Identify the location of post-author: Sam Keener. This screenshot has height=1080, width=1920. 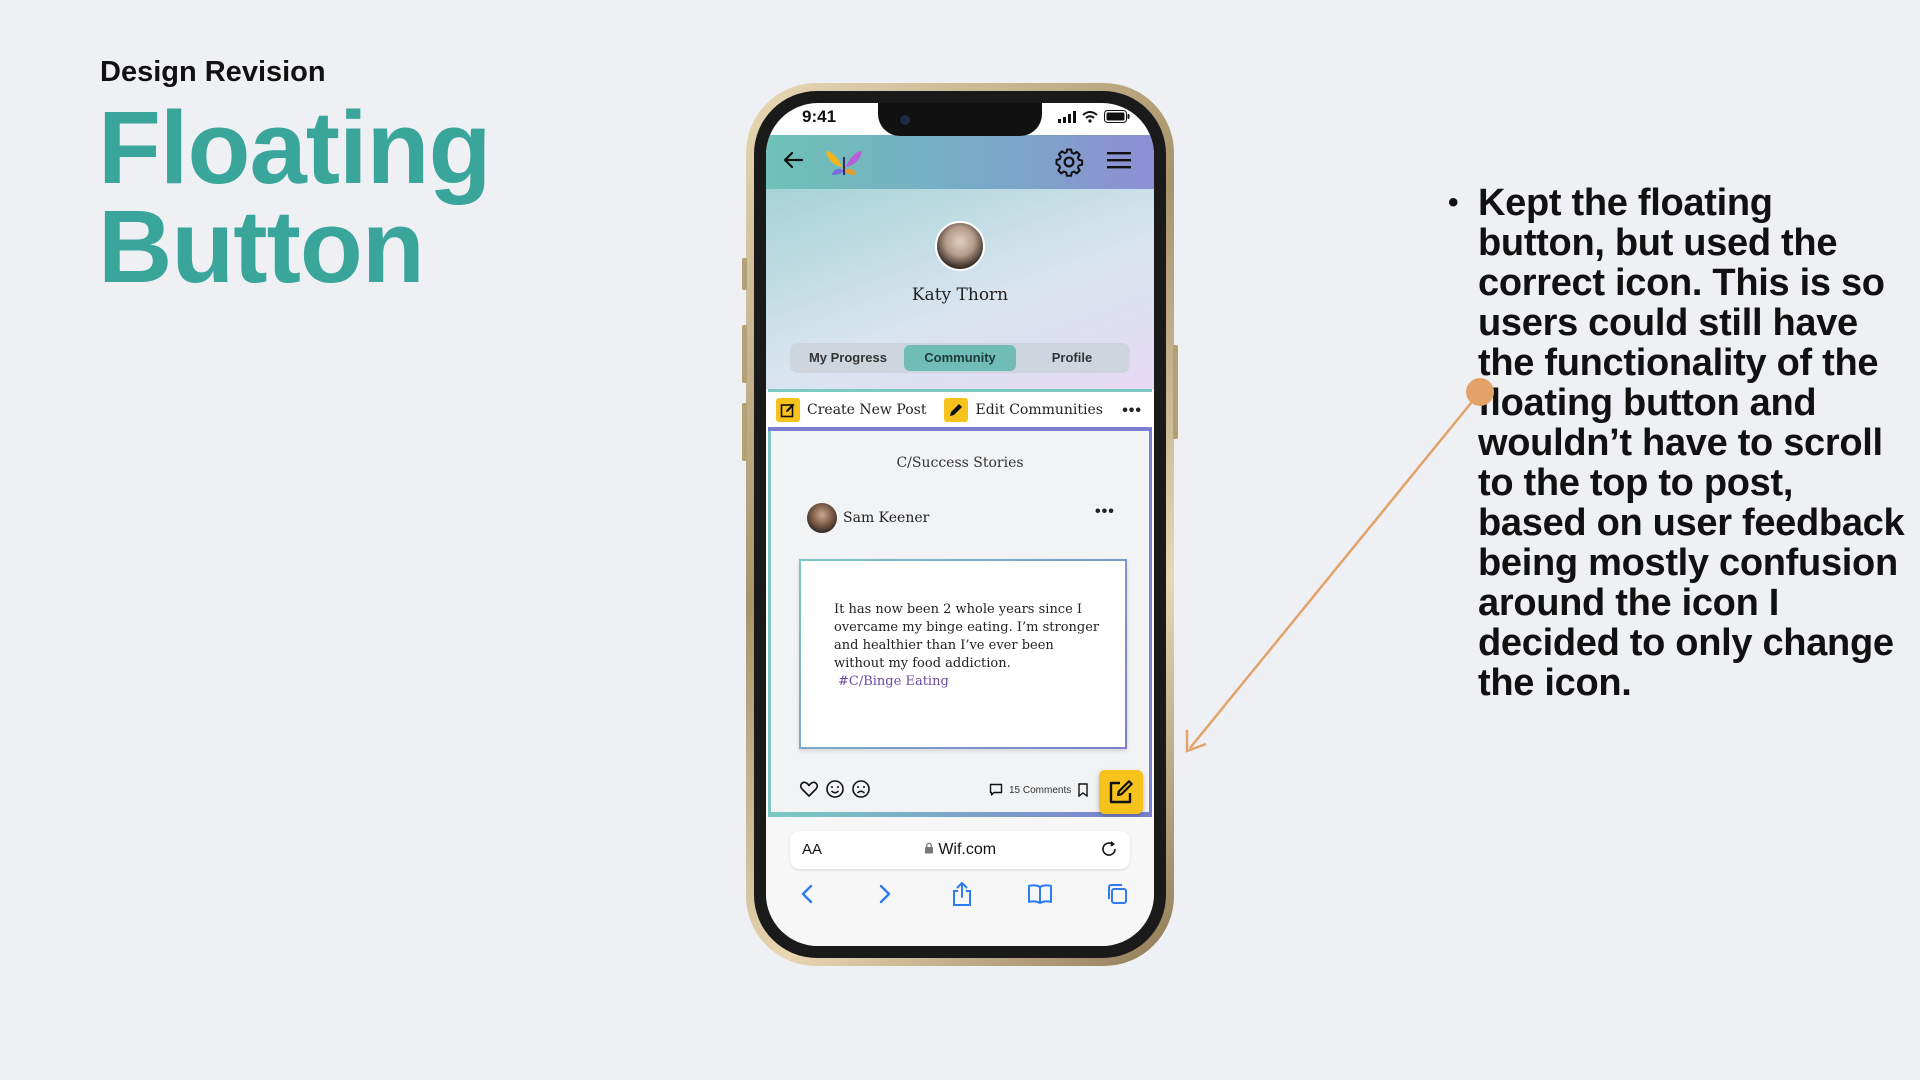
(868, 518).